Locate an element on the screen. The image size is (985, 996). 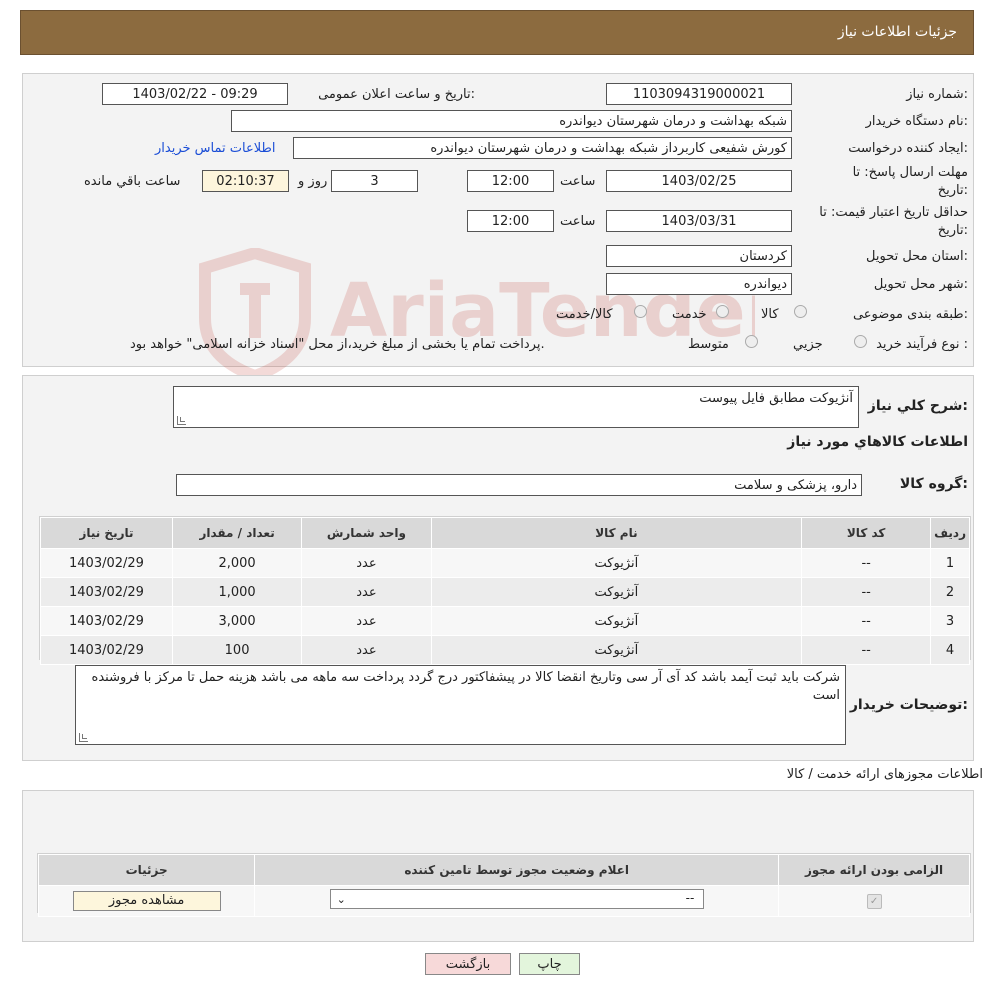
table-row: ✓ ⌄ -- مشاهده مجوز is located at coordinates (503, 901).